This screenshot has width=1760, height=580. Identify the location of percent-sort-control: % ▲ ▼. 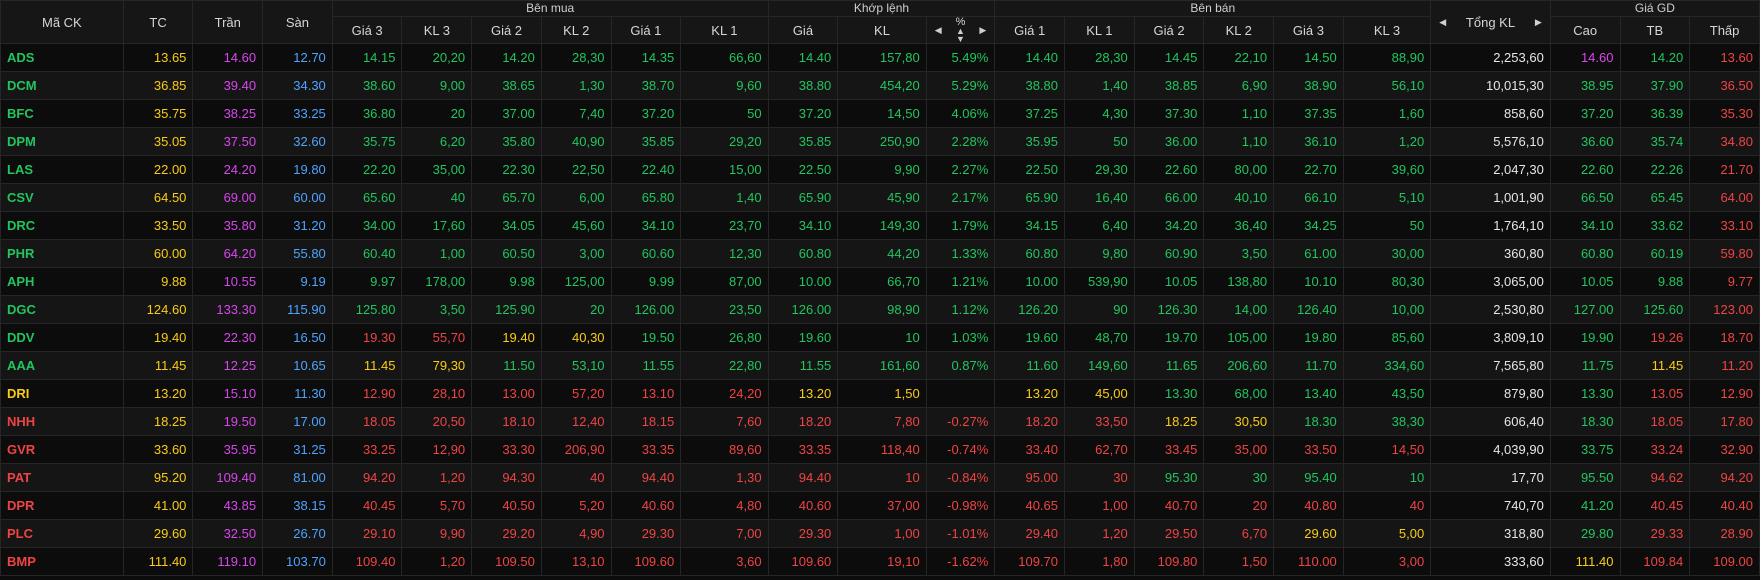
(961, 30).